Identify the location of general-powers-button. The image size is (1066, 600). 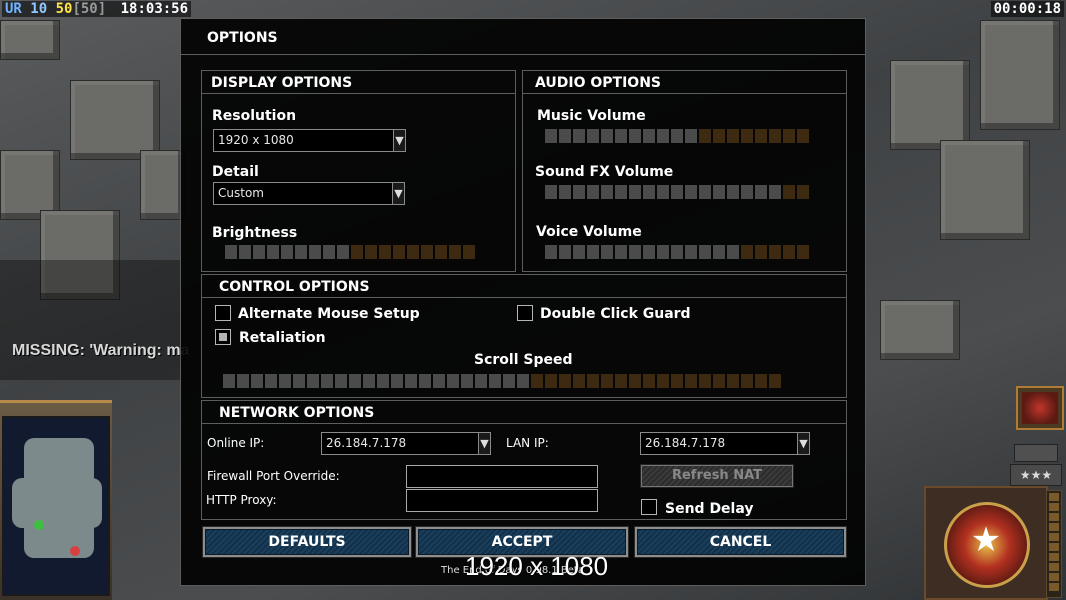
(1040, 408).